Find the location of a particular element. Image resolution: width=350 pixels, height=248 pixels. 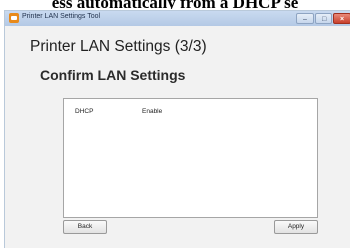

maximize-button: □ is located at coordinates (323, 18).